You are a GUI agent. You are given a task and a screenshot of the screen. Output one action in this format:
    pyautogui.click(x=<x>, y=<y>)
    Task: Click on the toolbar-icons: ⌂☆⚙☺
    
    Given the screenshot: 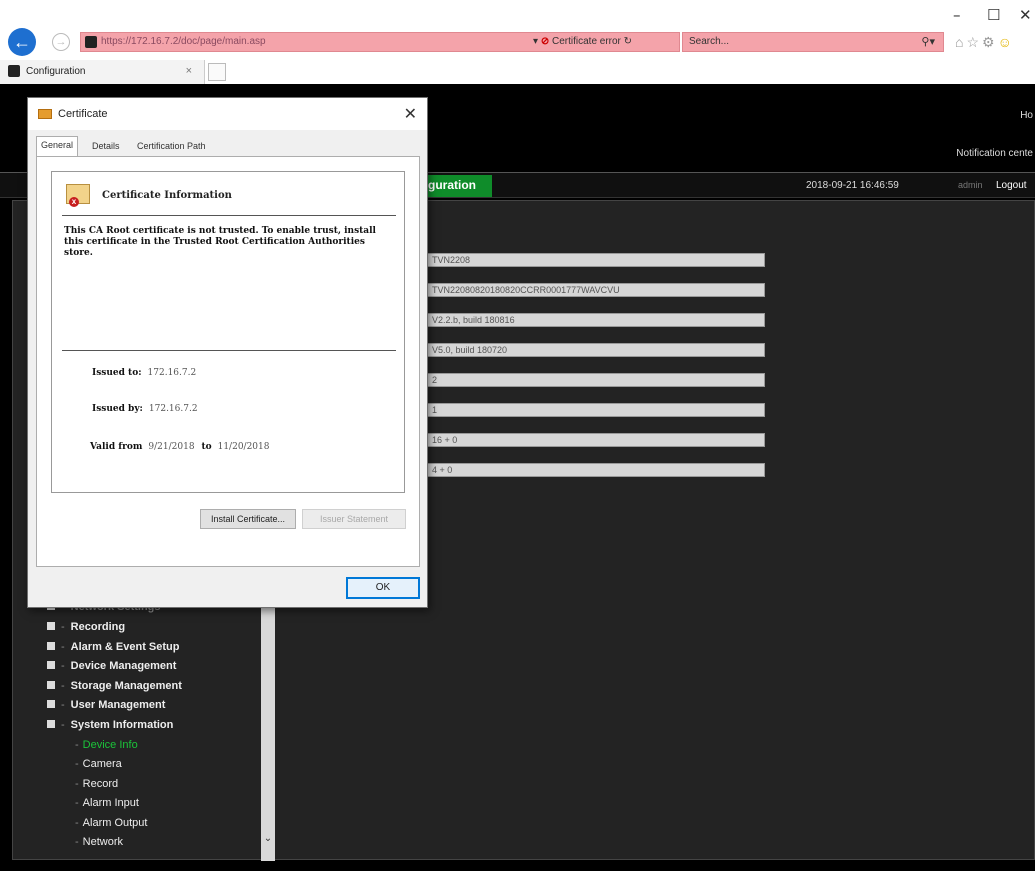 What is the action you would take?
    pyautogui.click(x=985, y=42)
    